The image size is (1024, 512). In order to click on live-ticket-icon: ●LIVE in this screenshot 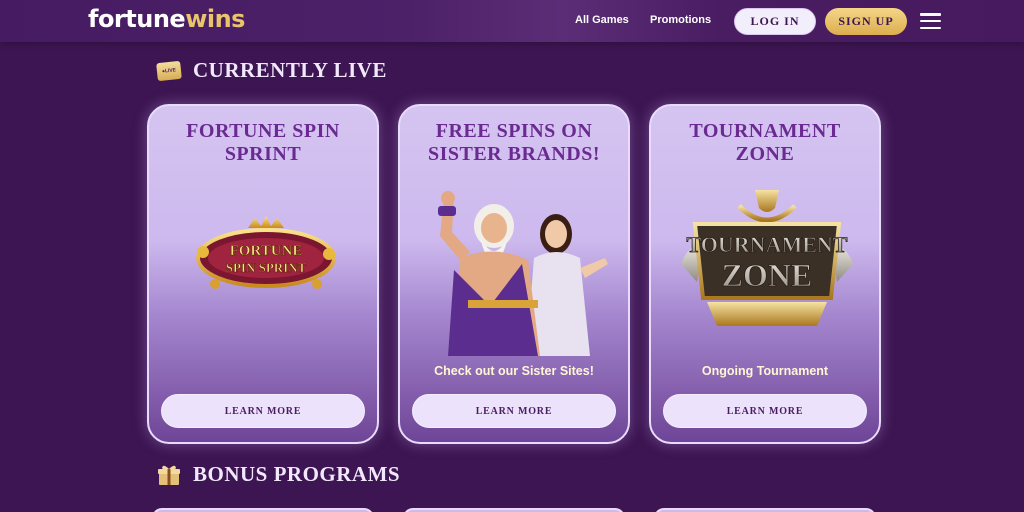, I will do `click(169, 70)`.